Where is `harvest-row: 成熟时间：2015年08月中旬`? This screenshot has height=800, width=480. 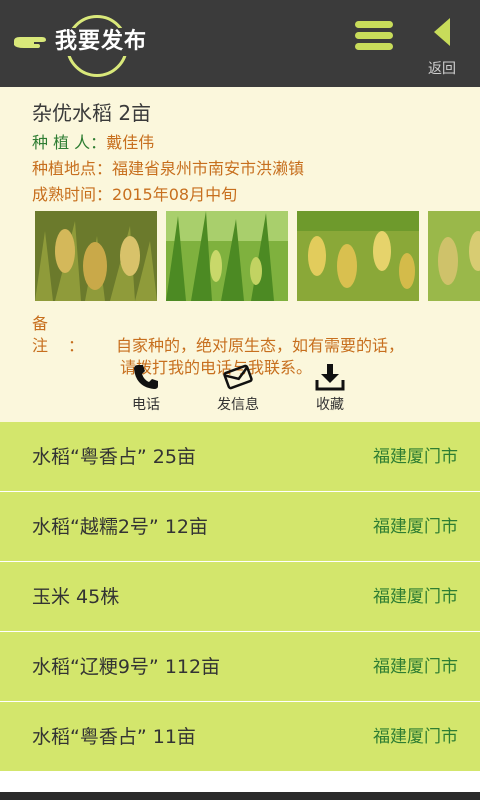
harvest-row: 成熟时间：2015年08月中旬 is located at coordinates (134, 193).